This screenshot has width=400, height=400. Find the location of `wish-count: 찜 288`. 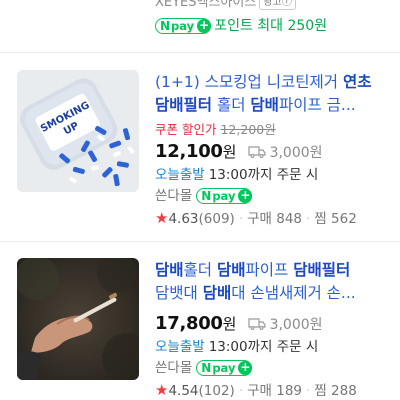

wish-count: 찜 288 is located at coordinates (335, 391).